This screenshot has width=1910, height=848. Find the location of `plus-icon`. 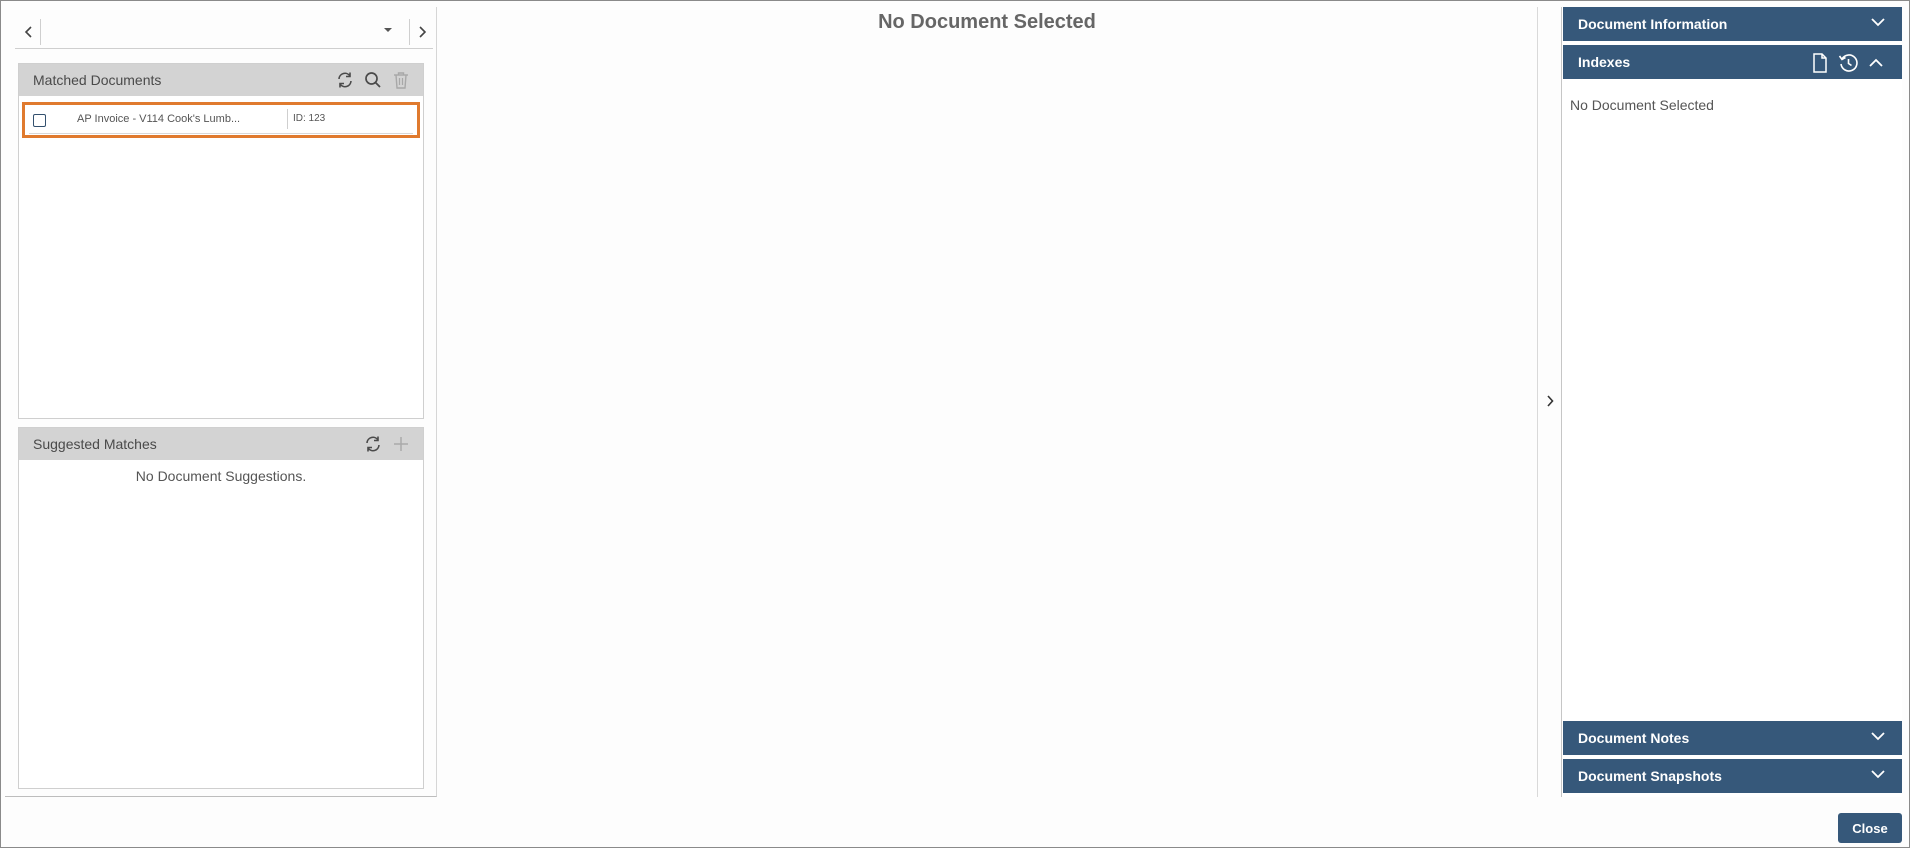

plus-icon is located at coordinates (401, 444).